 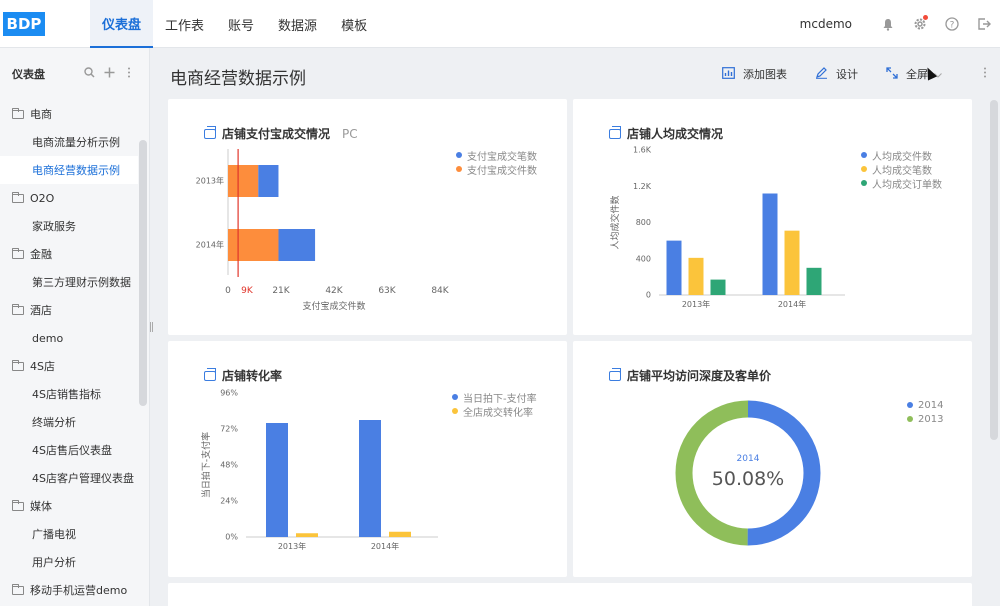 I want to click on legend-label: 当日拍下-支付率, so click(x=500, y=399).